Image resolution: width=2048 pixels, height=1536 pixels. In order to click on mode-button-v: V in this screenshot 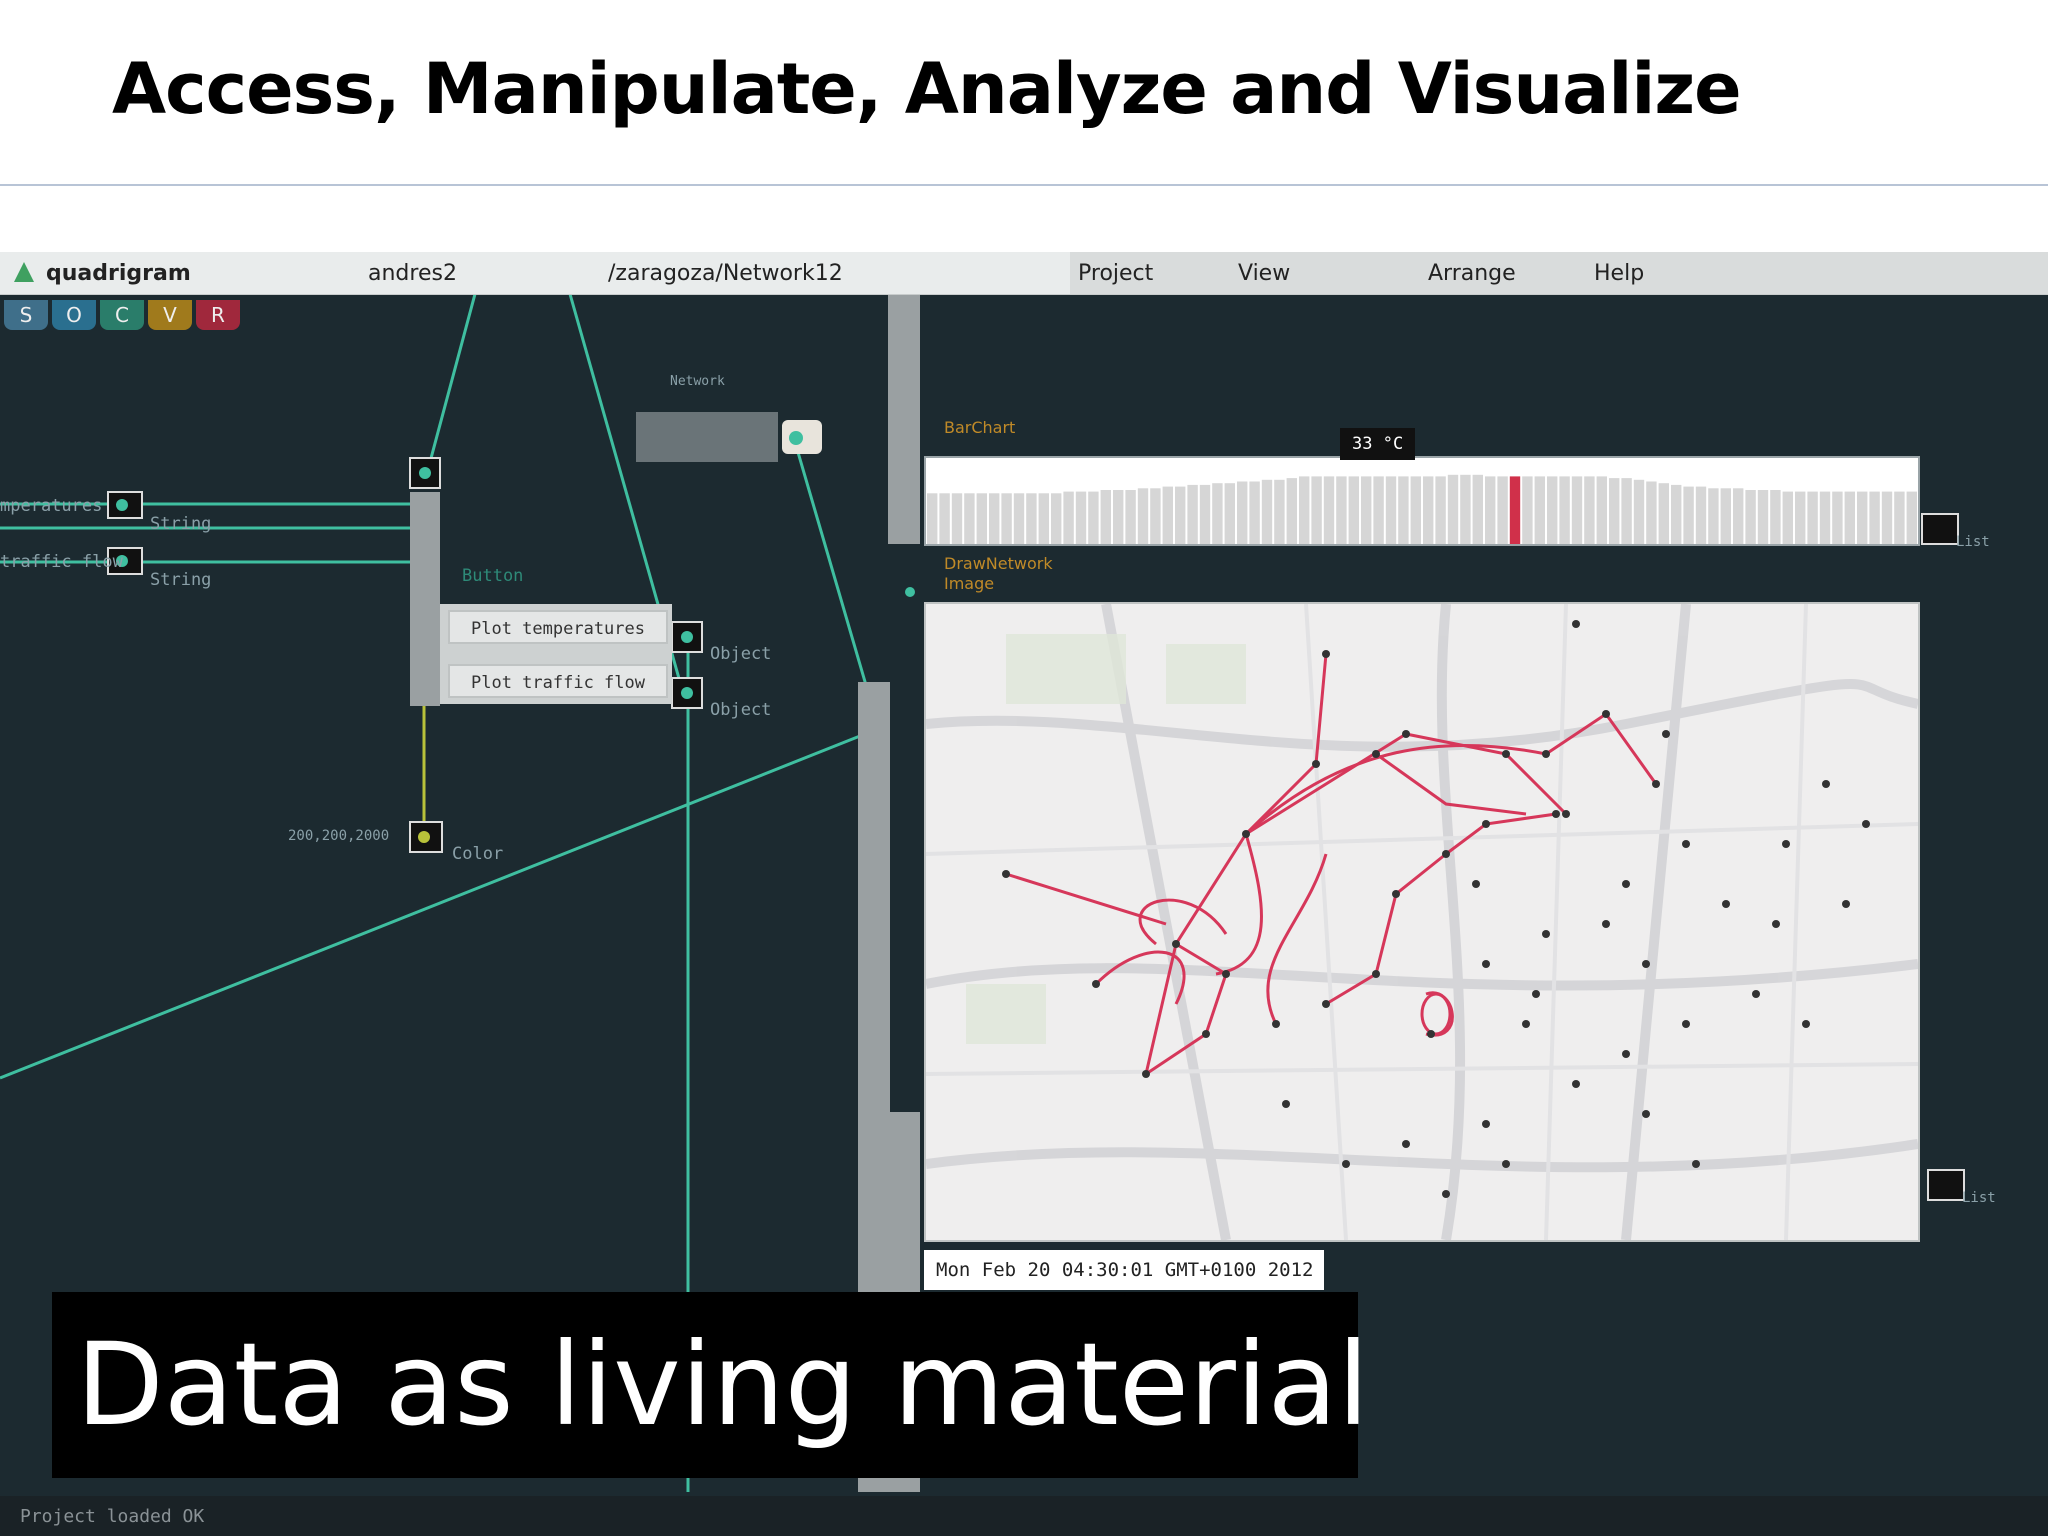, I will do `click(170, 315)`.